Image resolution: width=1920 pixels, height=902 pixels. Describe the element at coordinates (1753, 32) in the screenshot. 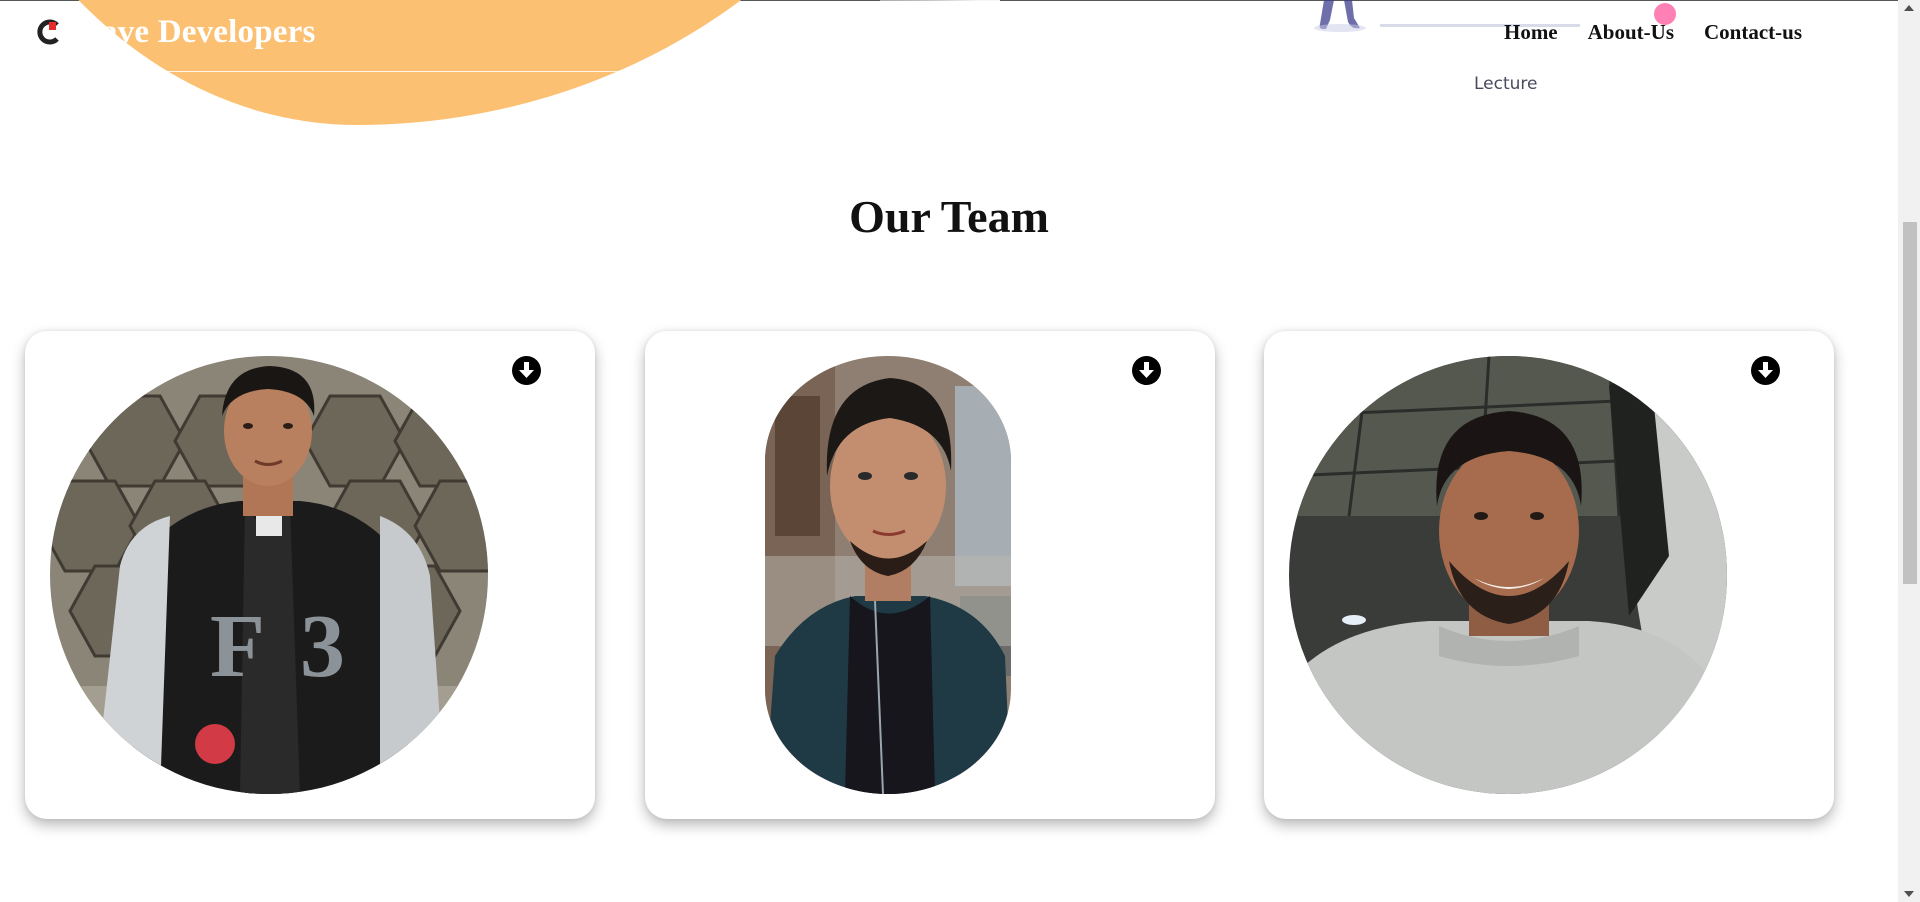

I see `nav-contact-us: Contact-us` at that location.